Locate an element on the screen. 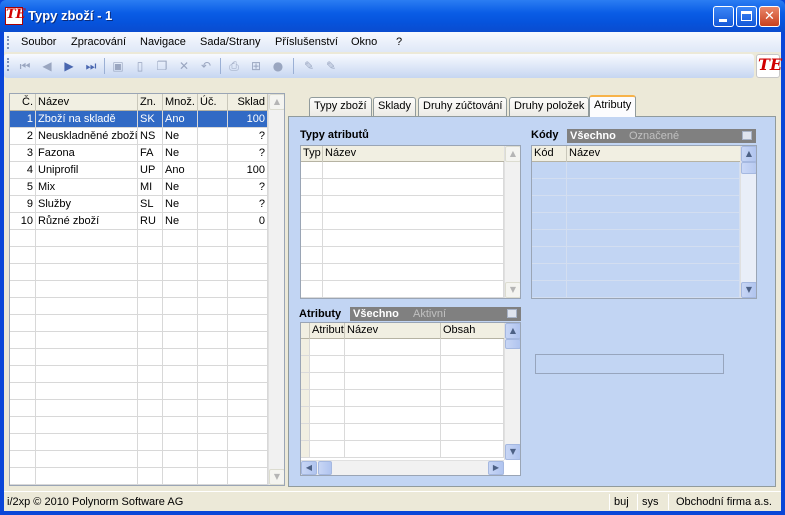 The height and width of the screenshot is (515, 785). tree-icon: ⊞ is located at coordinates (256, 66).